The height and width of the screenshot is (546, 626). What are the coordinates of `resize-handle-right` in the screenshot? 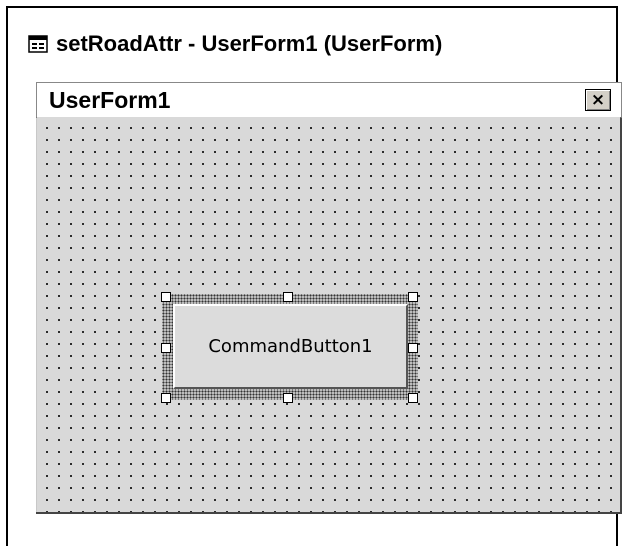 It's located at (413, 348).